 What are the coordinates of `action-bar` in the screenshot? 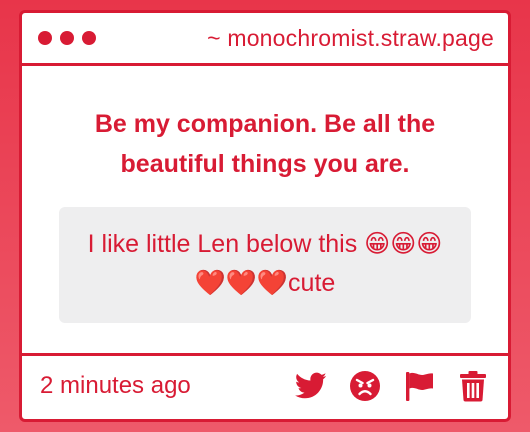 It's located at (392, 386).